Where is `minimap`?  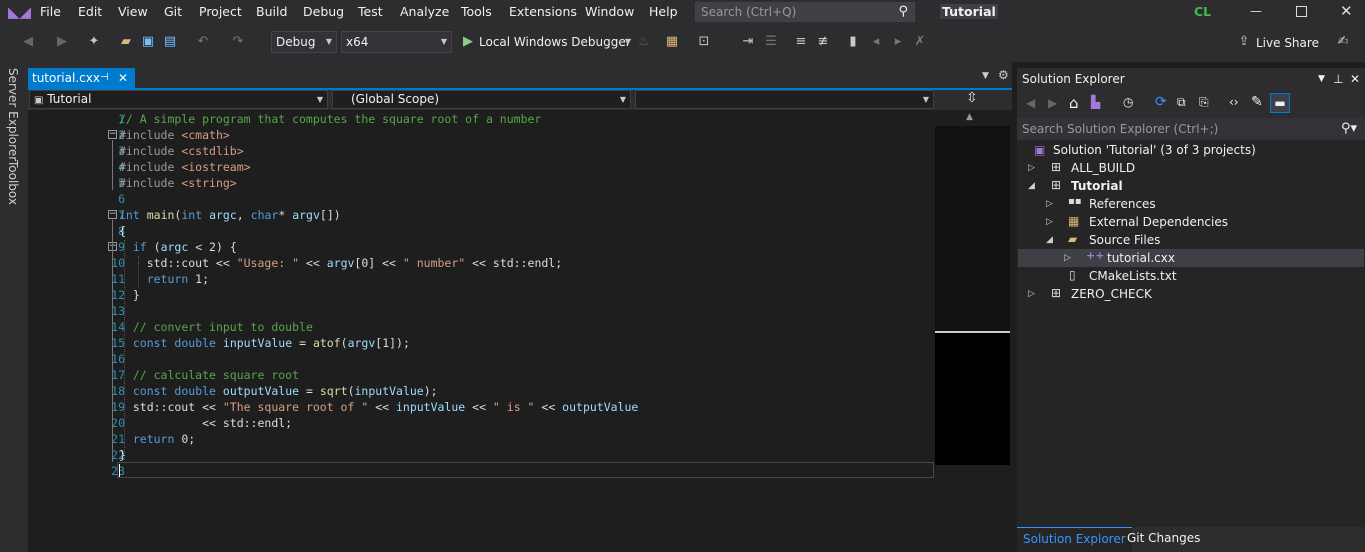 minimap is located at coordinates (972, 295).